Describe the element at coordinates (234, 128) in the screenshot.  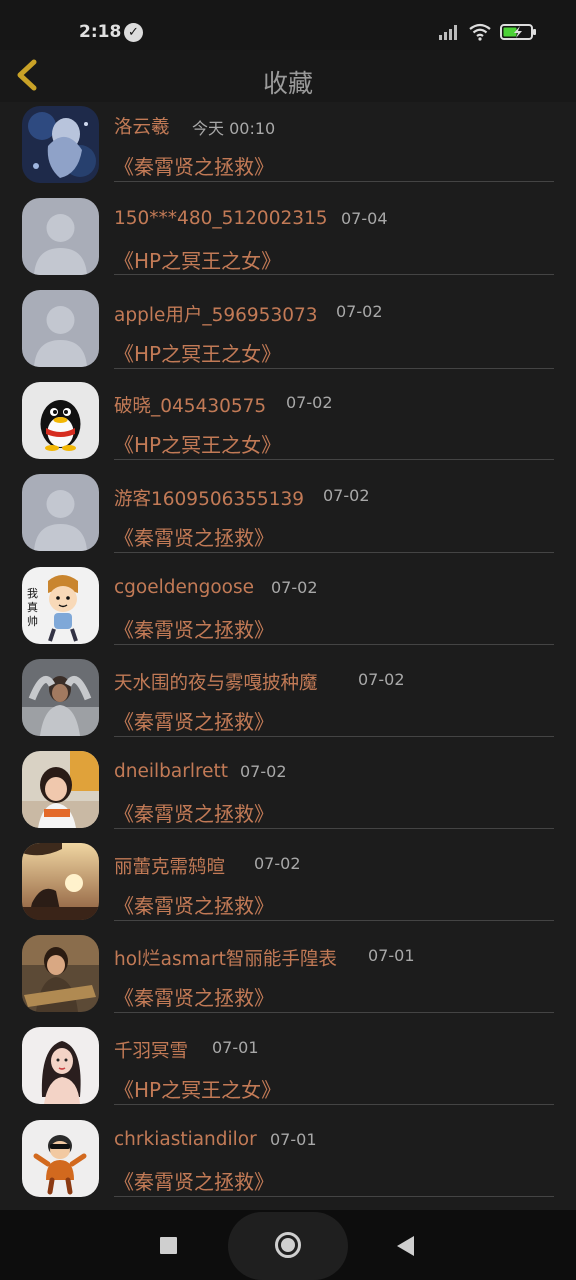
I see `timestamp: 今天 00:10` at that location.